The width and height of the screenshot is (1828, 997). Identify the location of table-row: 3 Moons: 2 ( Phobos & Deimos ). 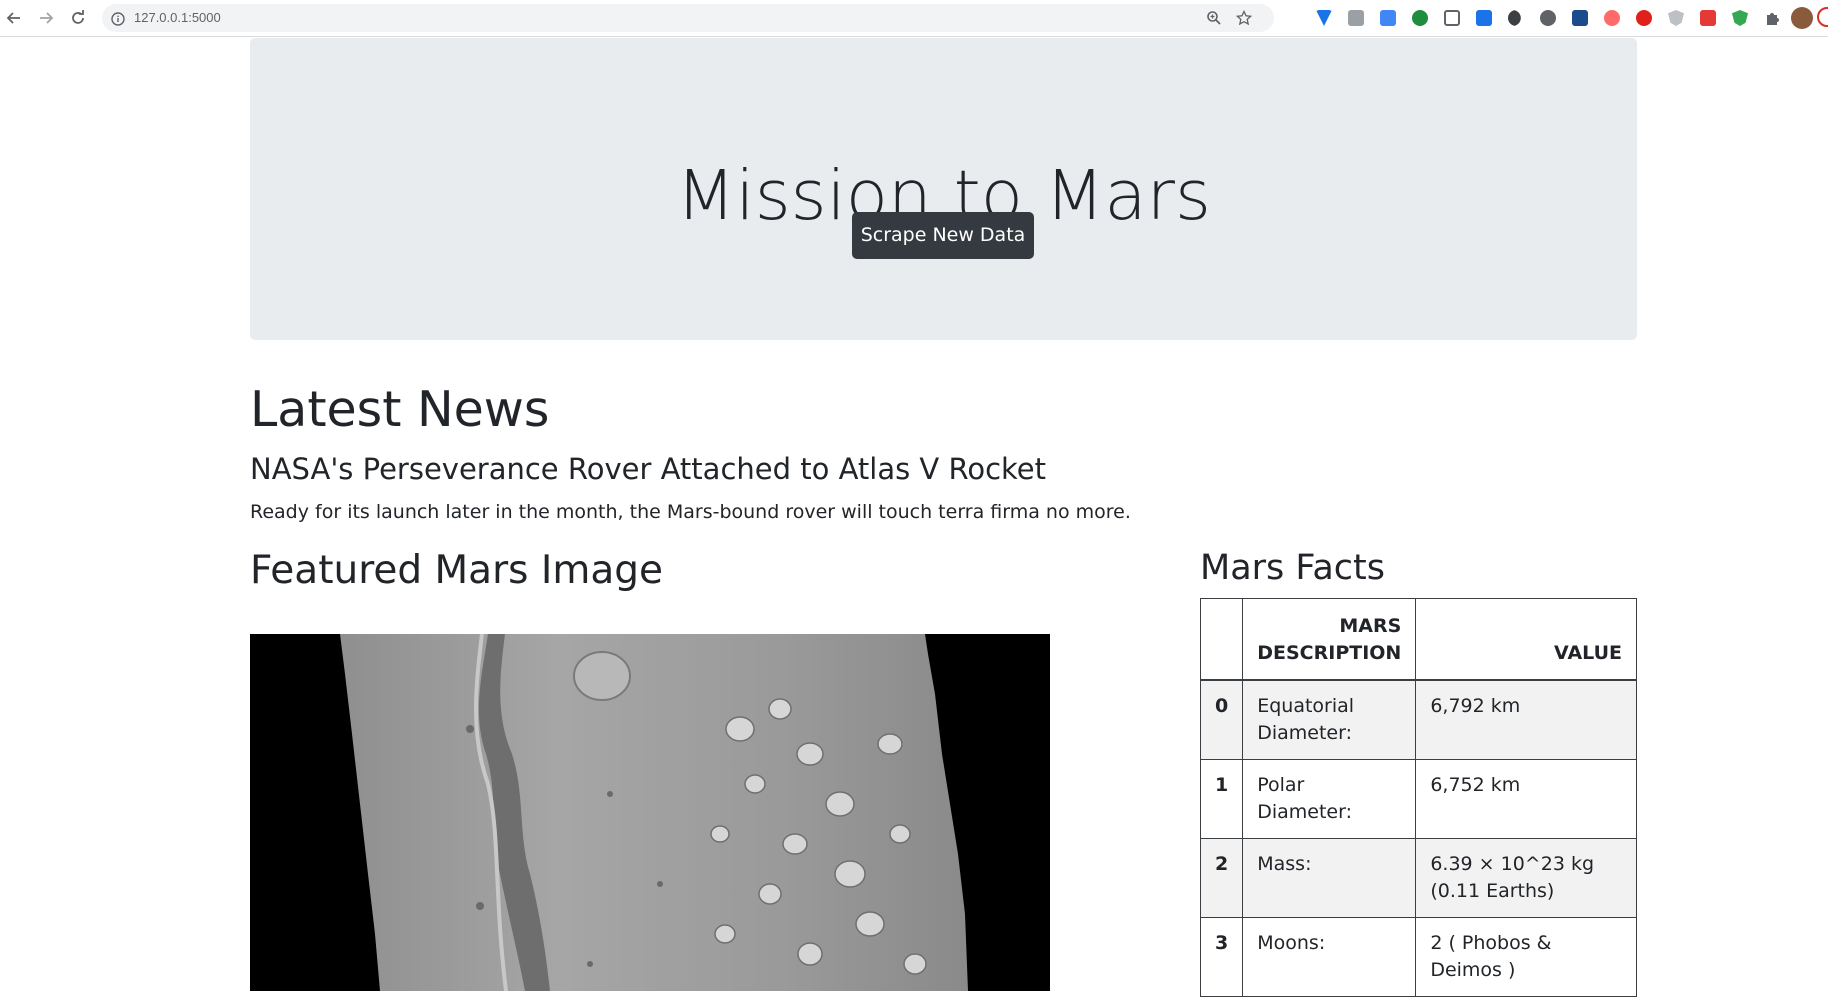
(1418, 957).